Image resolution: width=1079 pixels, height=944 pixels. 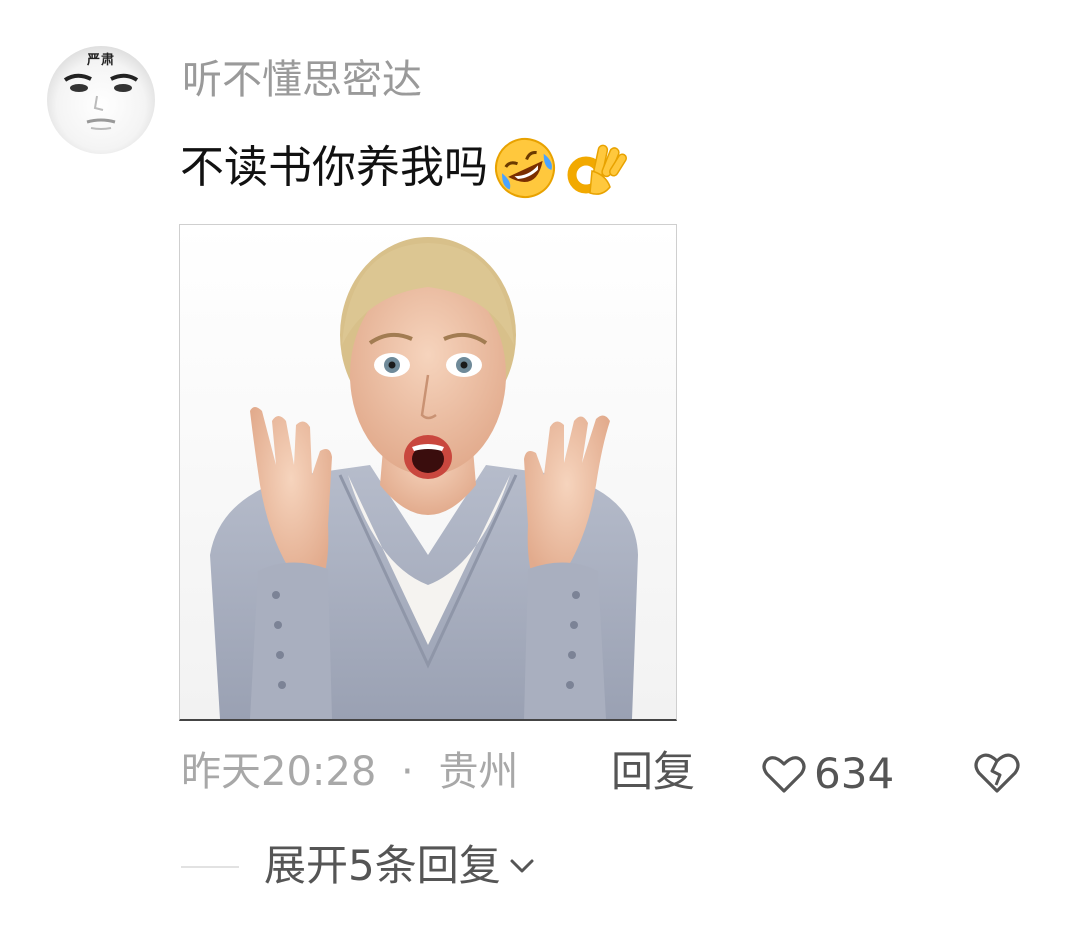 I want to click on like-button: 634, so click(x=828, y=774).